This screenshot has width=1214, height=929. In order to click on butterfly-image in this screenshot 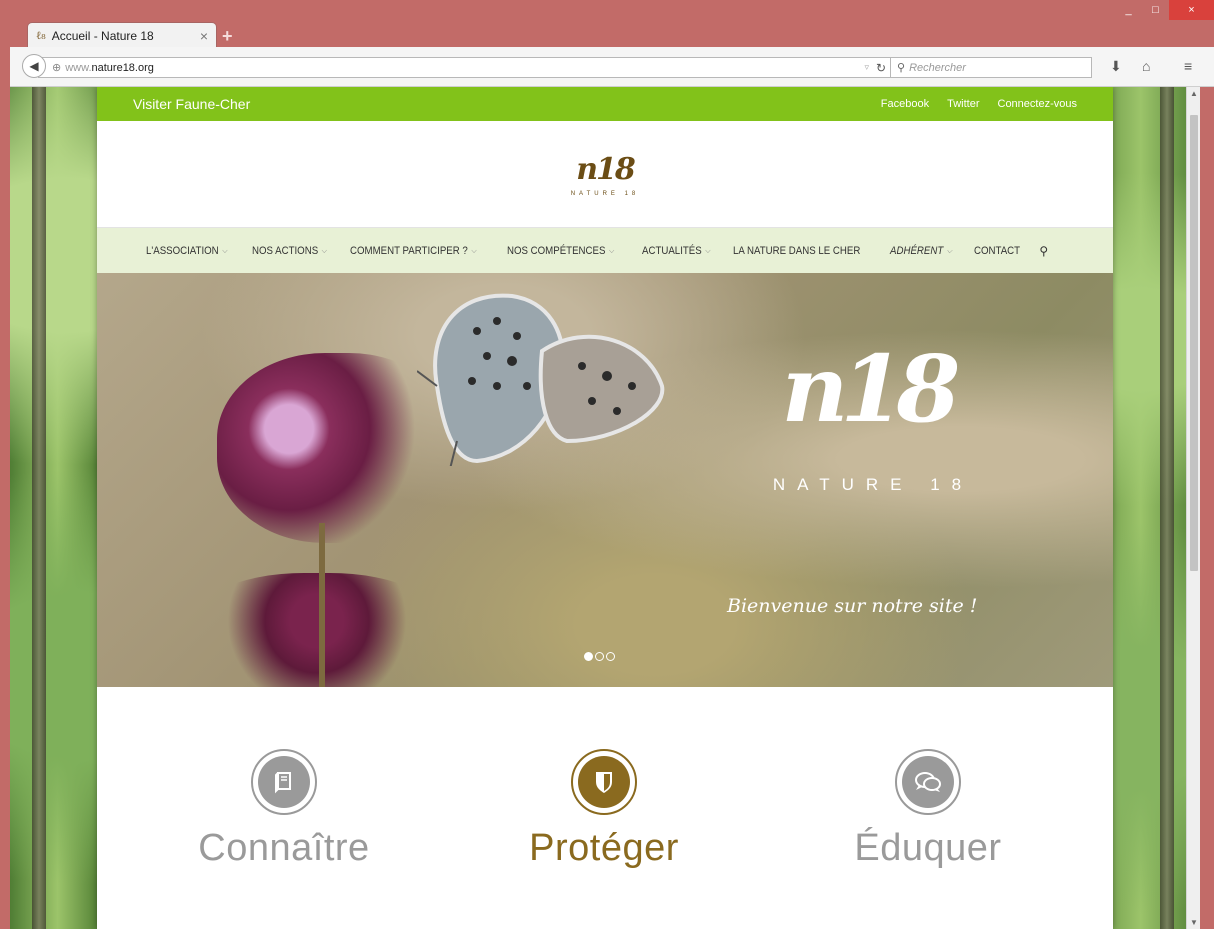, I will do `click(541, 379)`.